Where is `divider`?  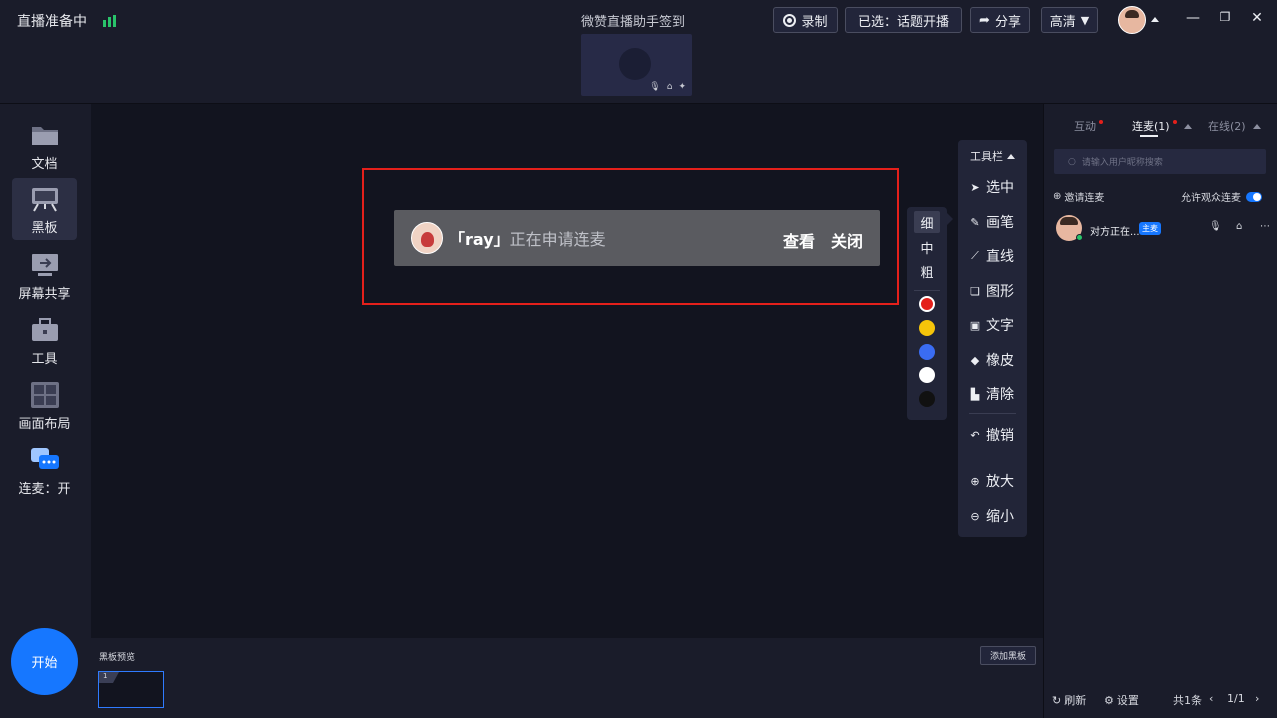 divider is located at coordinates (927, 290).